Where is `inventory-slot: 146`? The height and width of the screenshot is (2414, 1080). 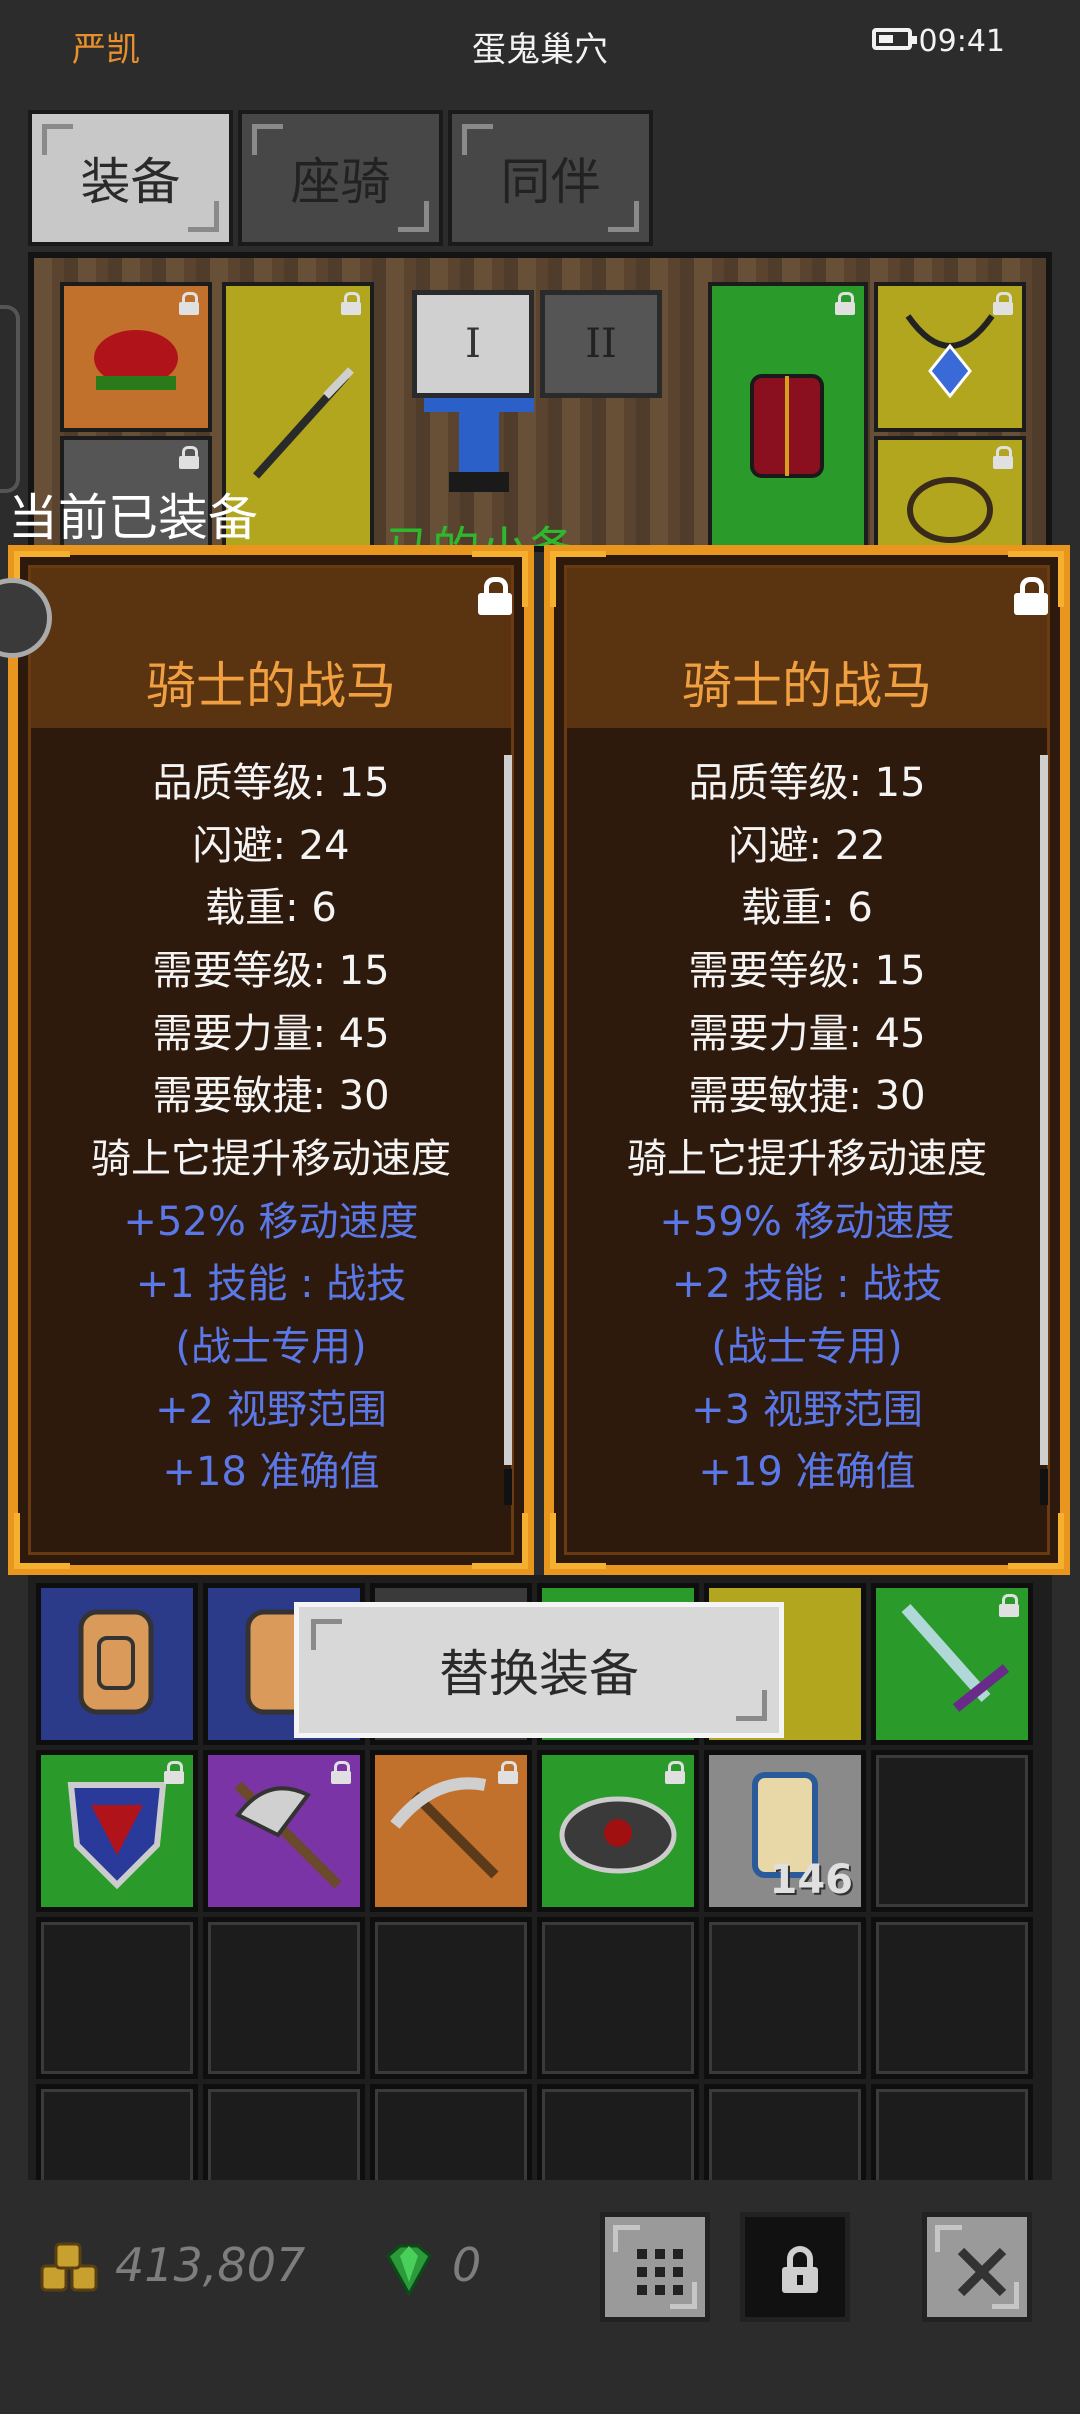 inventory-slot: 146 is located at coordinates (785, 1831).